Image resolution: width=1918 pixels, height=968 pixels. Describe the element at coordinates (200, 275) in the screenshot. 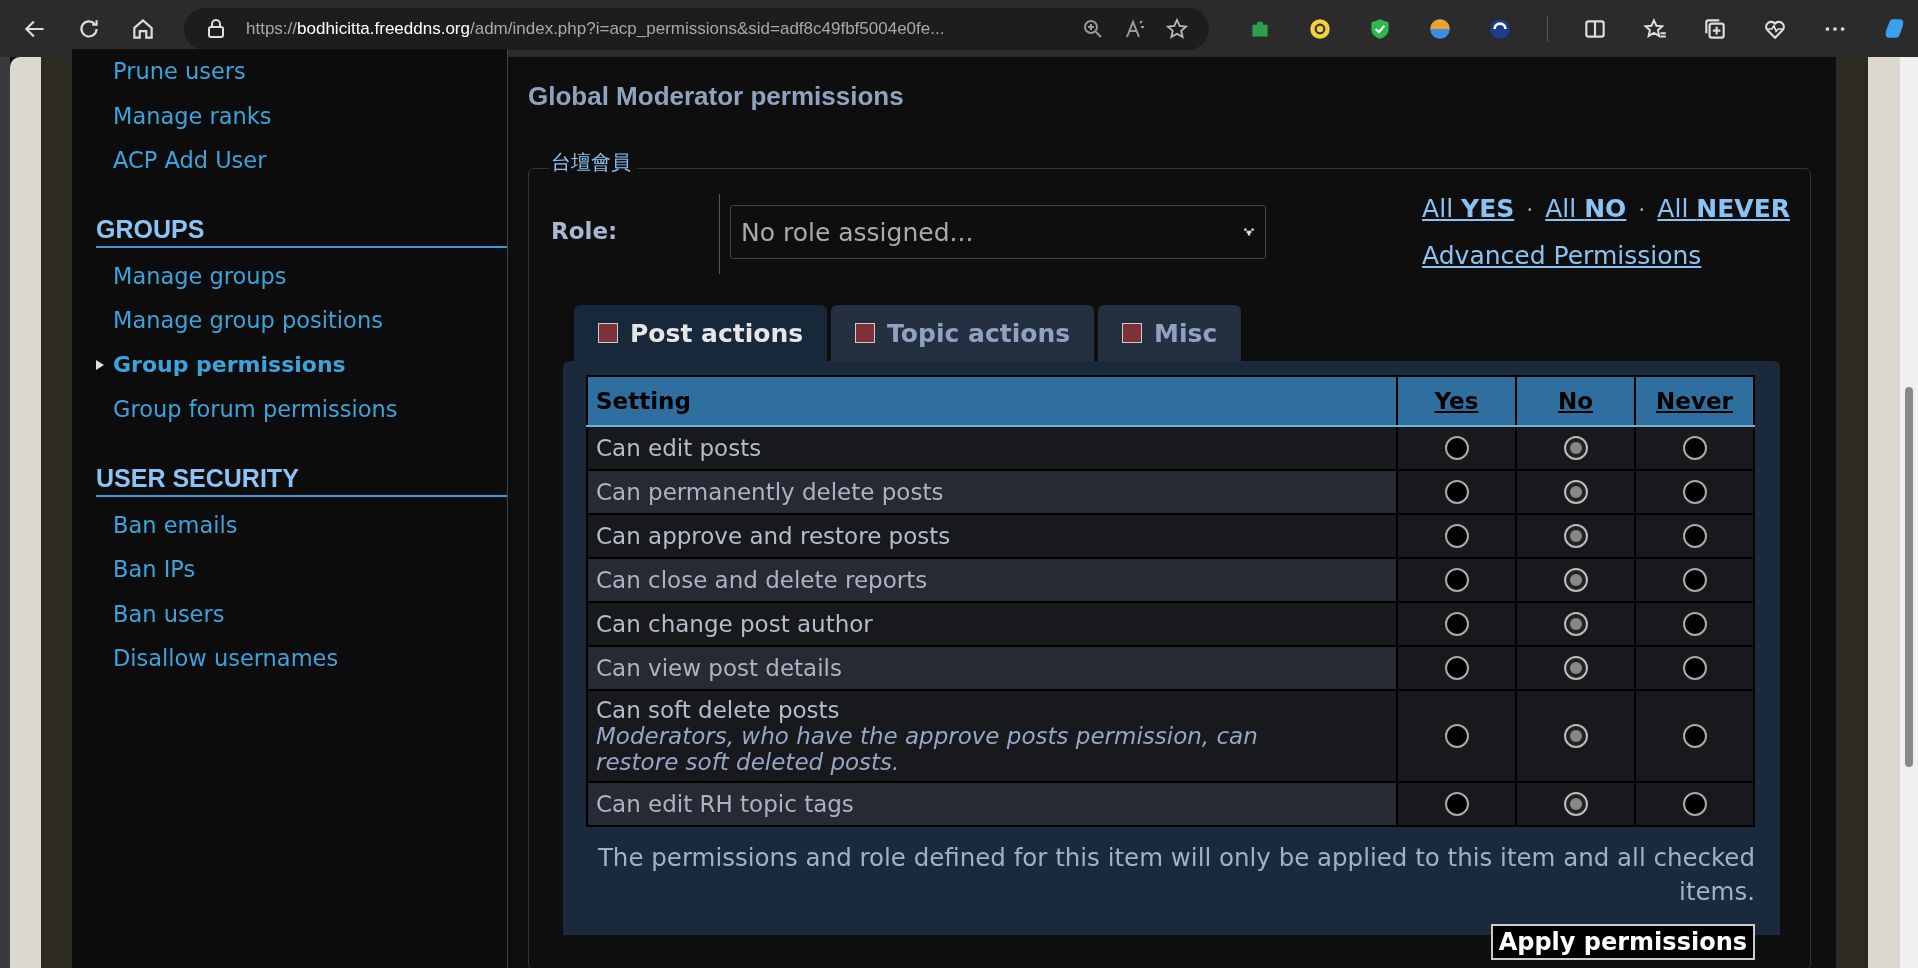

I see `sidebar-link: Manage groups` at that location.